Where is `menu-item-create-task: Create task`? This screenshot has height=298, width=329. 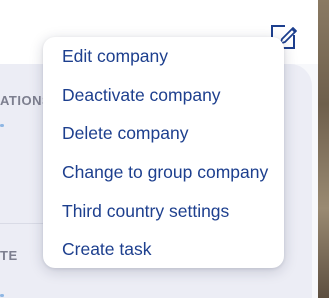
menu-item-create-task: Create task is located at coordinates (163, 249).